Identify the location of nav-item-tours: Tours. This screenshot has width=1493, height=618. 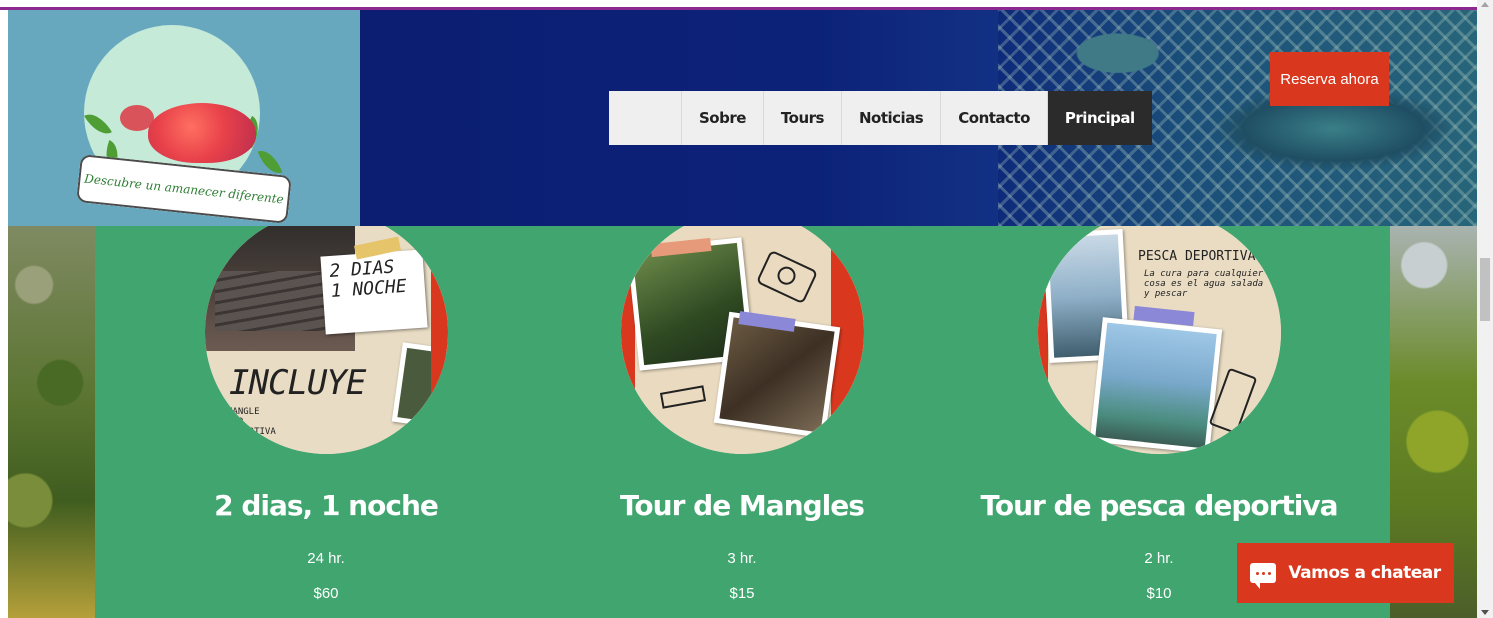
(801, 118).